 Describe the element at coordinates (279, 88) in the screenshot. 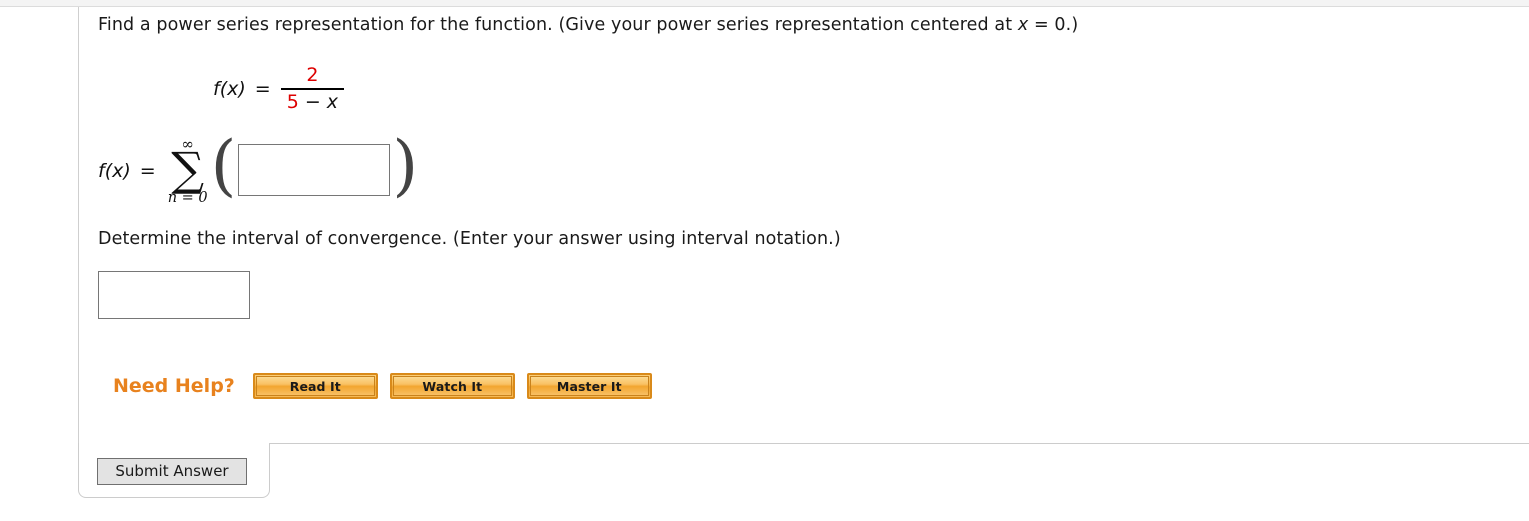

I see `function-definition: f(x) = 2 5 − x` at that location.